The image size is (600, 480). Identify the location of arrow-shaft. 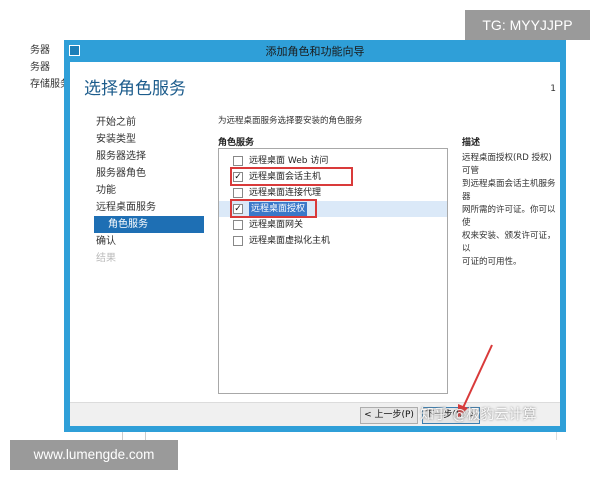
(477, 377).